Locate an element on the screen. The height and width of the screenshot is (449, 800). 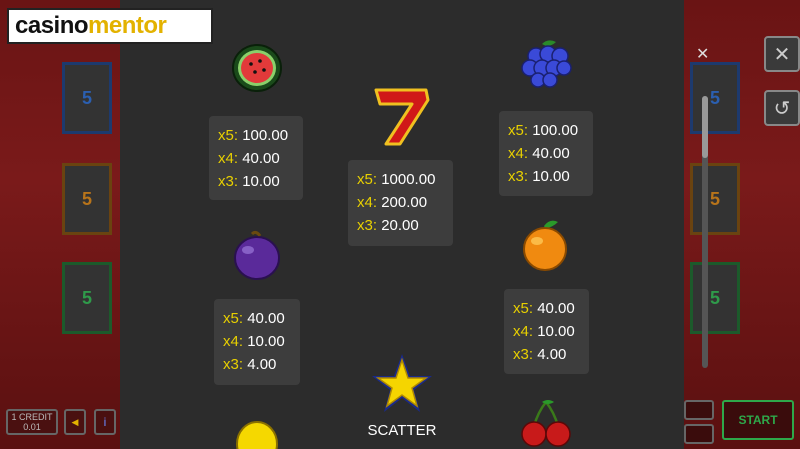
info-icon: i is located at coordinates (105, 422).